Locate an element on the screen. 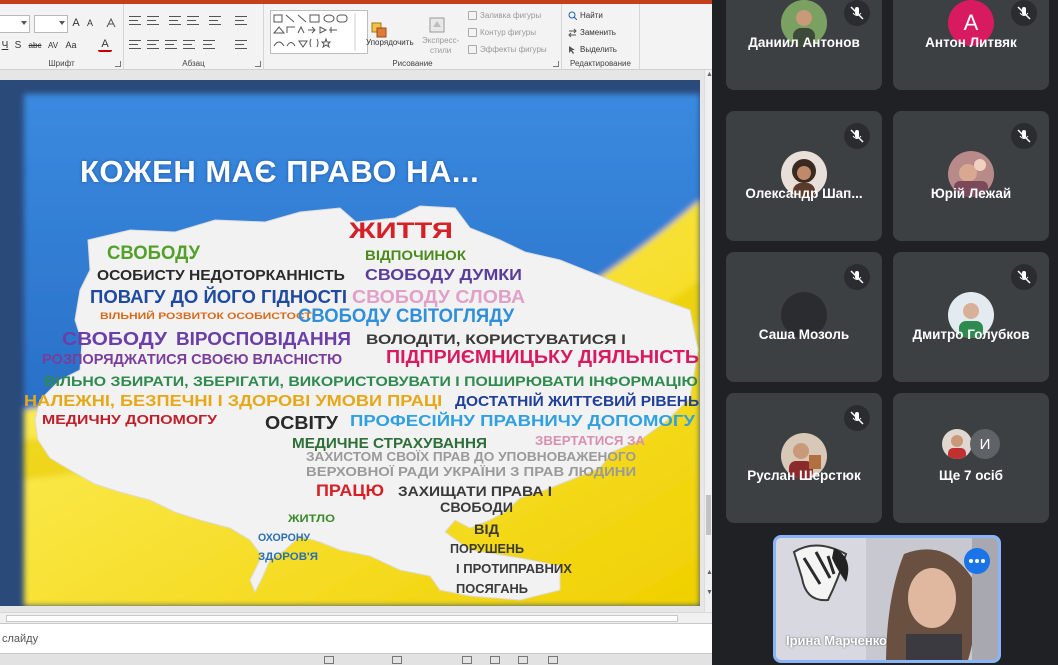 The height and width of the screenshot is (665, 1058). word-cloud-phrase: ВОЛОДІТИ, КОРИСТУВАТИСЯ І is located at coordinates (496, 339).